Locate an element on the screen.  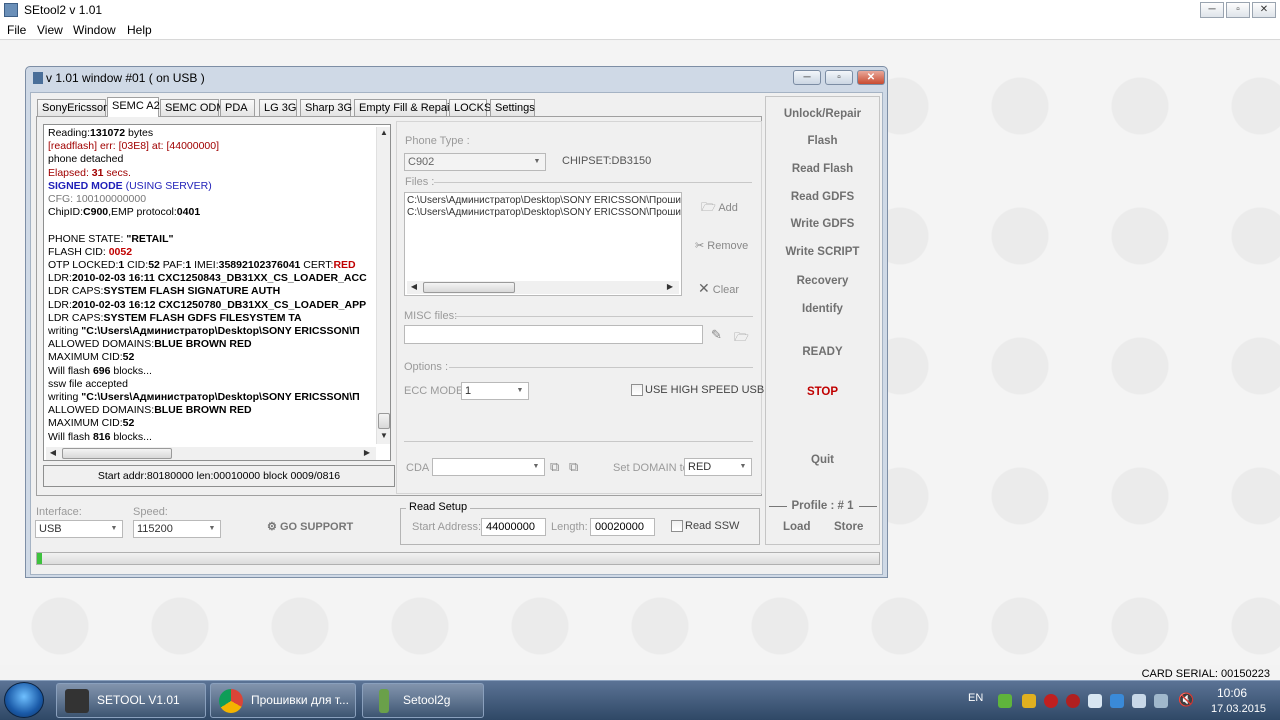
tab-sharp-3g: Sharp 3G is located at coordinates (326, 107).